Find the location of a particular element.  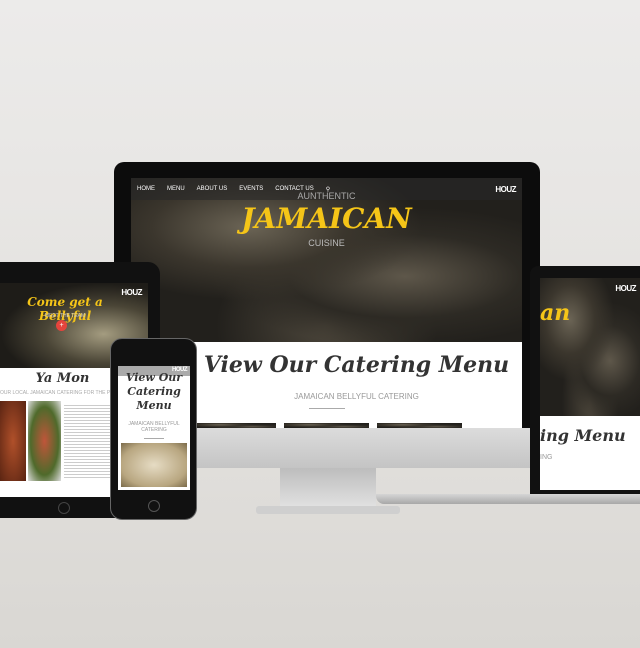

monitor-base is located at coordinates (328, 510).